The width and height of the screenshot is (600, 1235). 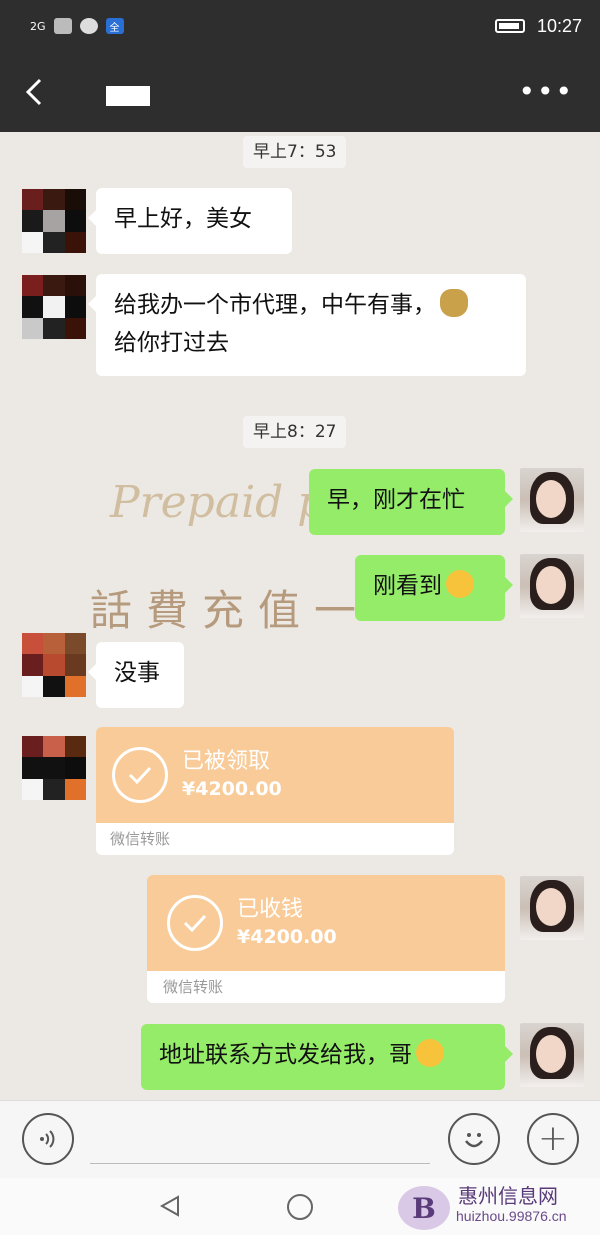 I want to click on voice-icon, so click(x=47, y=1139).